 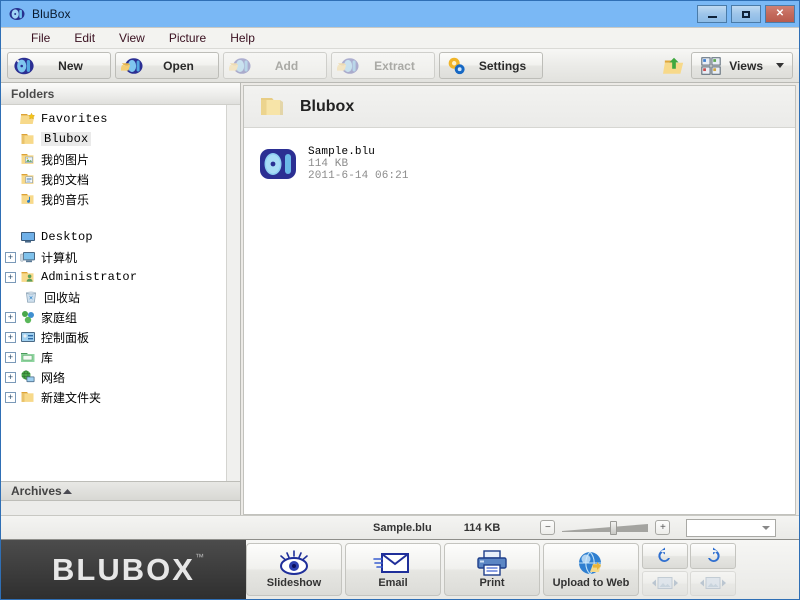 What do you see at coordinates (120, 257) in the screenshot?
I see `tree-item-computer: + 计算机` at bounding box center [120, 257].